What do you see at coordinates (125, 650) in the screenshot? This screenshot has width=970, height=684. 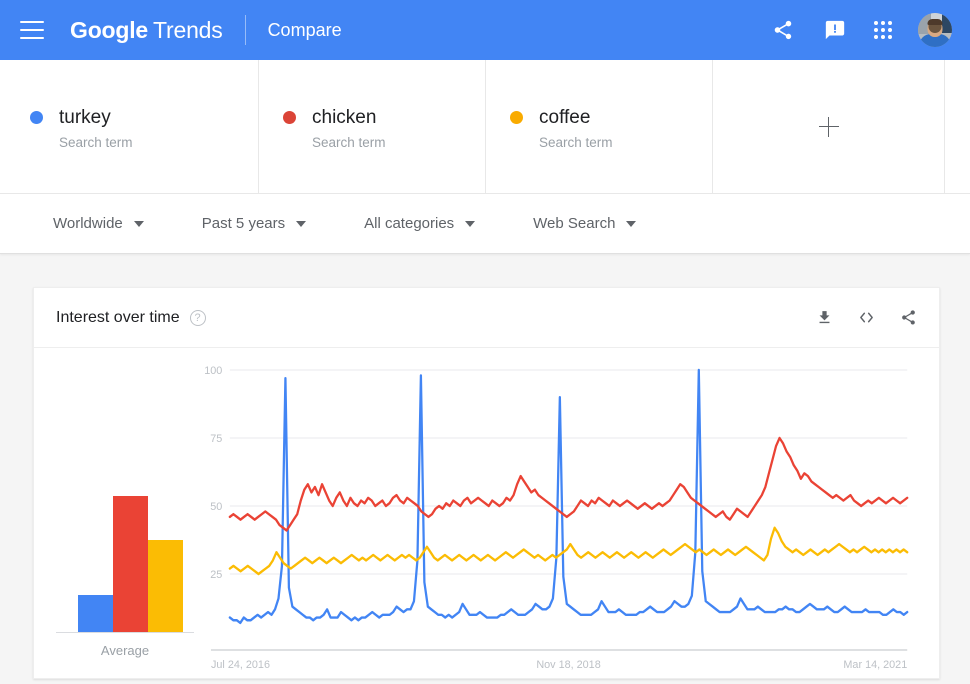 I see `average-label: Average` at bounding box center [125, 650].